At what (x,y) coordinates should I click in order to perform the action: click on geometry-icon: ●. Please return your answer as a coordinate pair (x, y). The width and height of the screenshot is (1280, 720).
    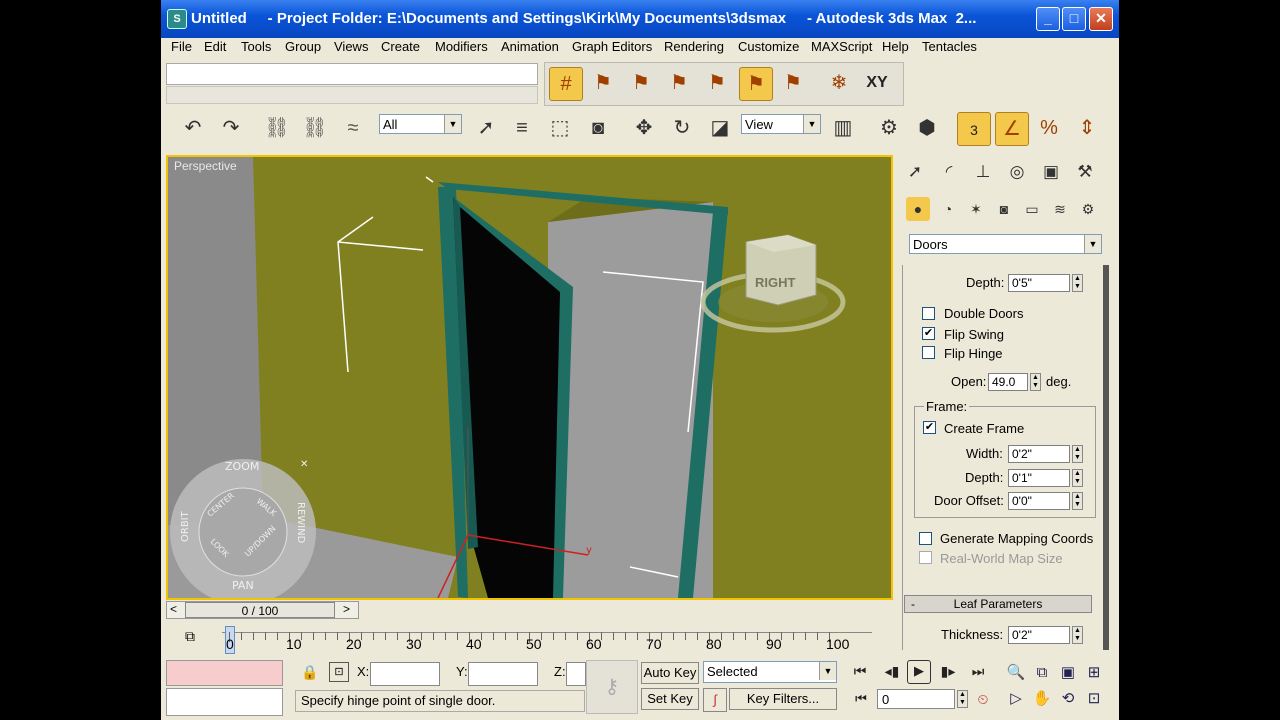
    Looking at the image, I should click on (918, 209).